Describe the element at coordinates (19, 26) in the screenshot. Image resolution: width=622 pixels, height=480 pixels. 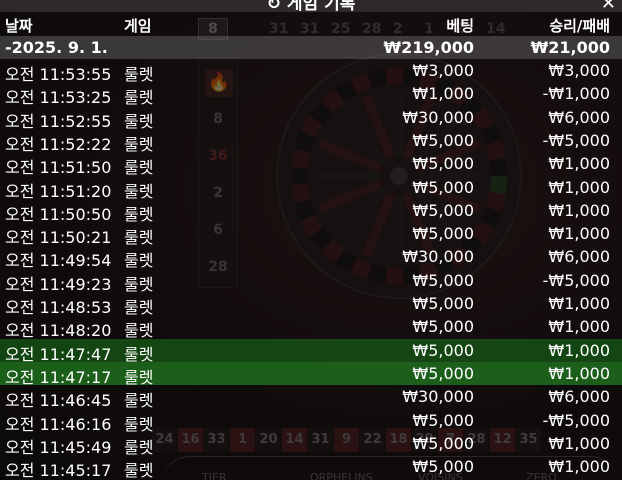
I see `column-date: 날짜` at that location.